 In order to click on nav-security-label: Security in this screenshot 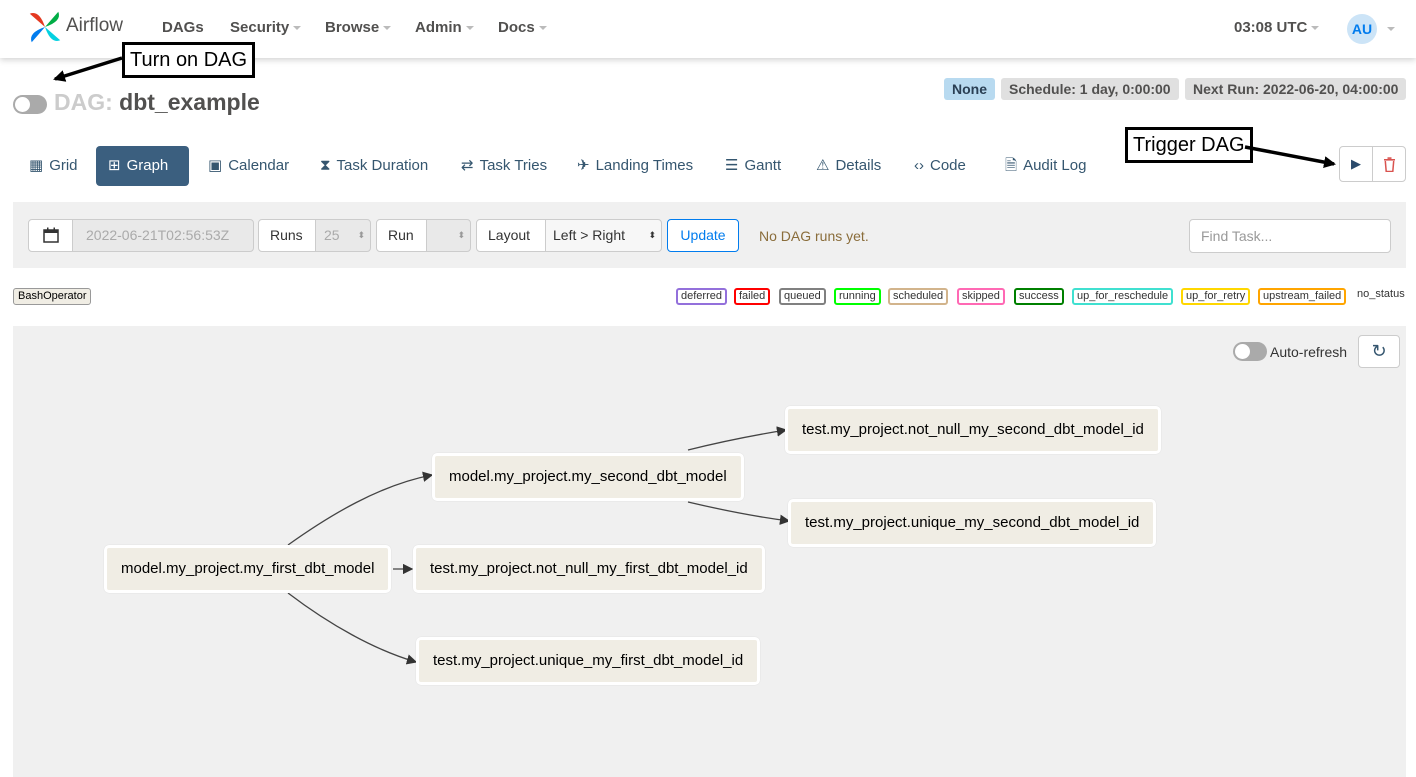, I will do `click(260, 27)`.